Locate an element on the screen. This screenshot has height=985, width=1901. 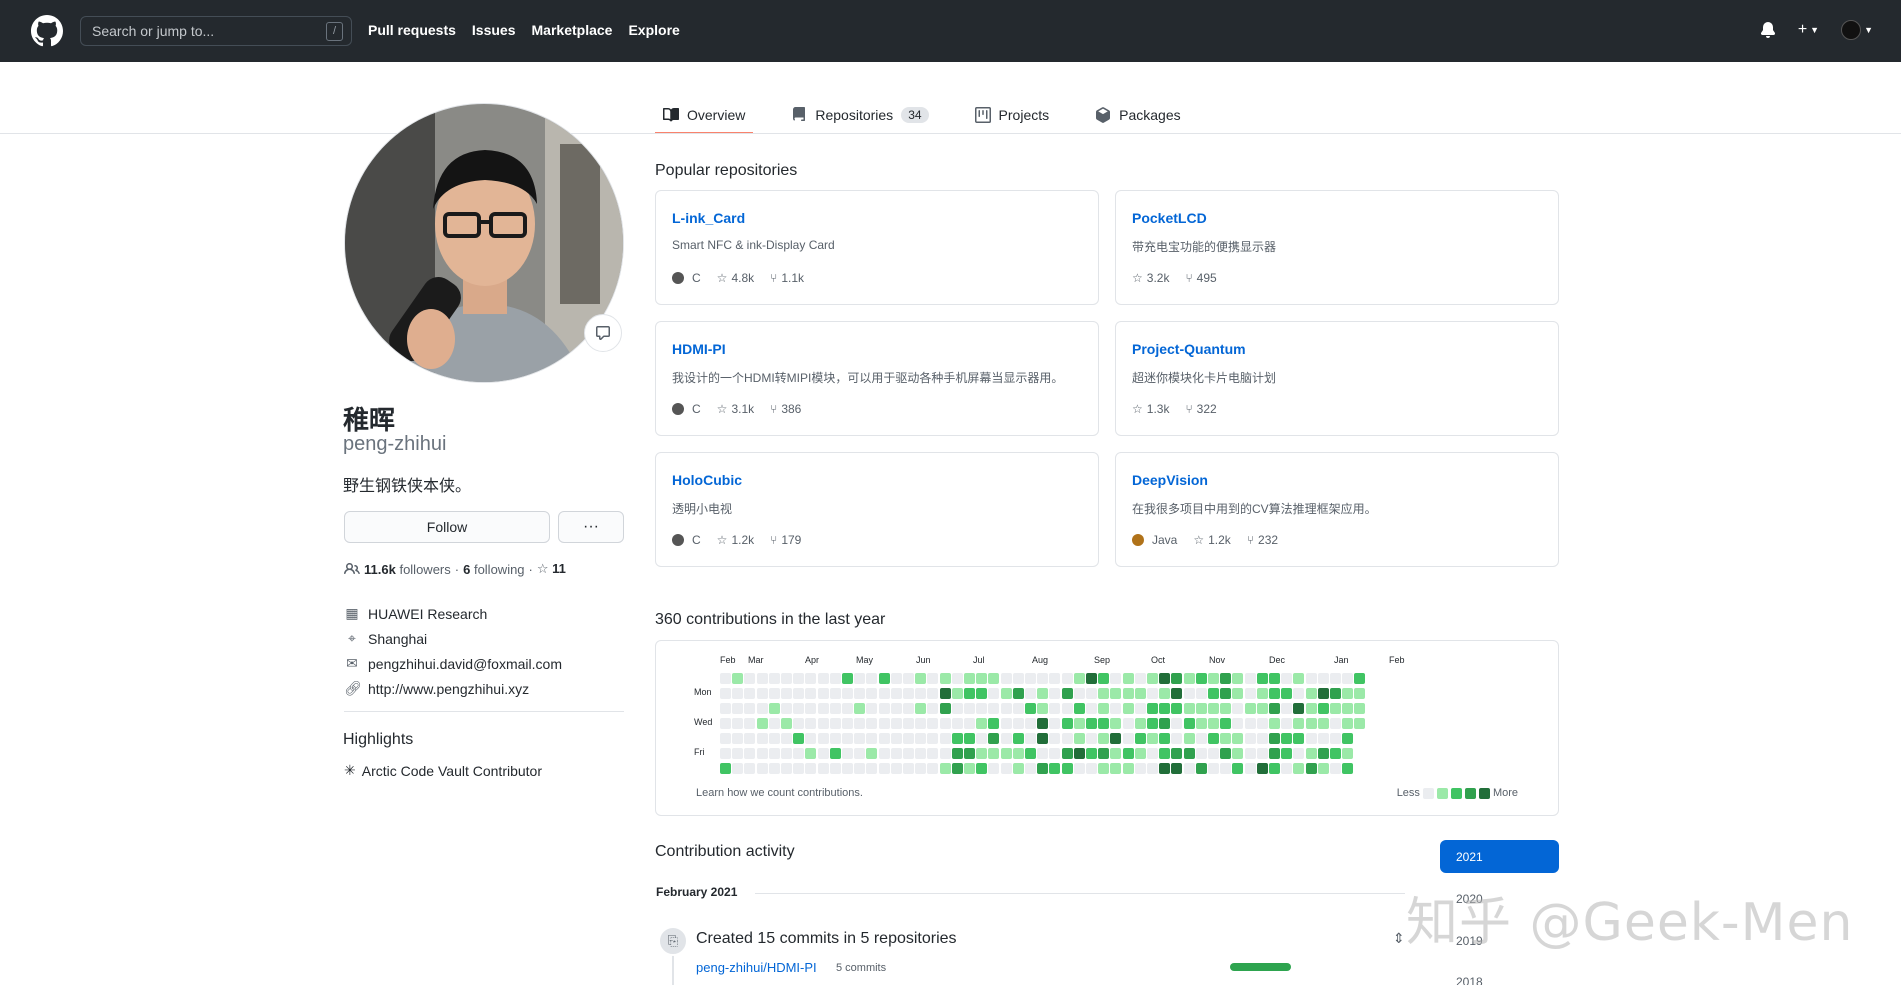
year-2021-button: 2021 is located at coordinates (1499, 856).